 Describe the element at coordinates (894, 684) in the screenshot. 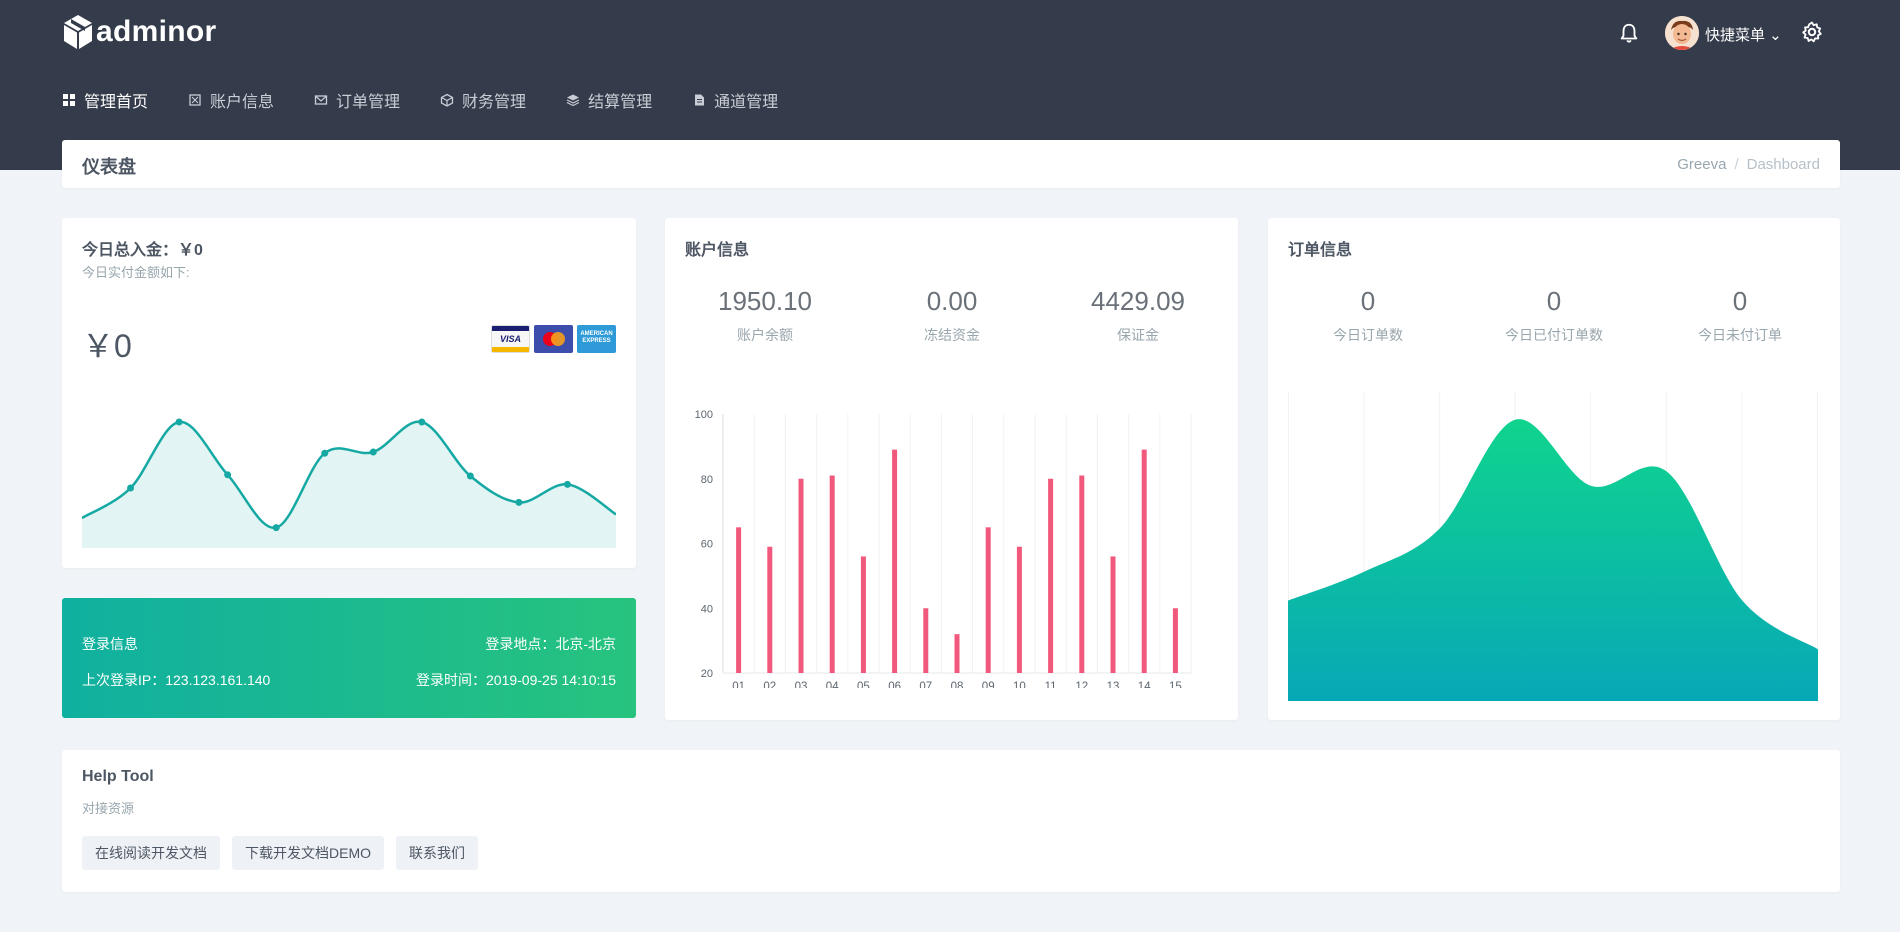

I see `bar-chart-x-tick: 06` at that location.